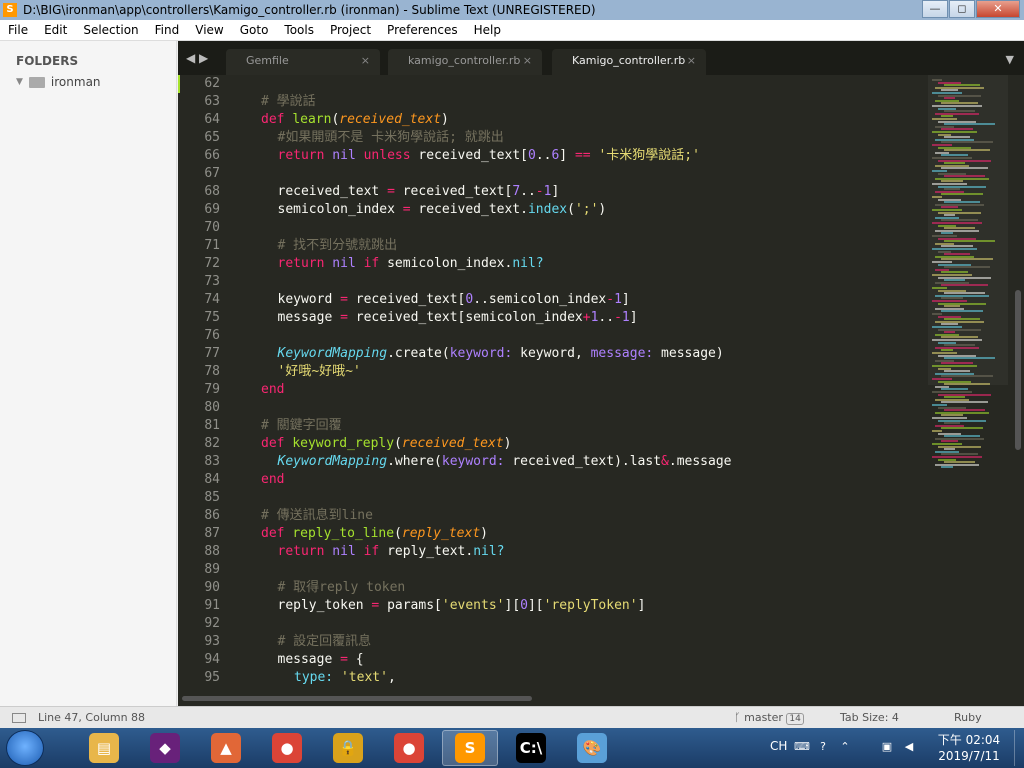  Describe the element at coordinates (594, 138) in the screenshot. I see `code-line: #如果開頭不是 卡米狗學說話; 就跳出` at that location.